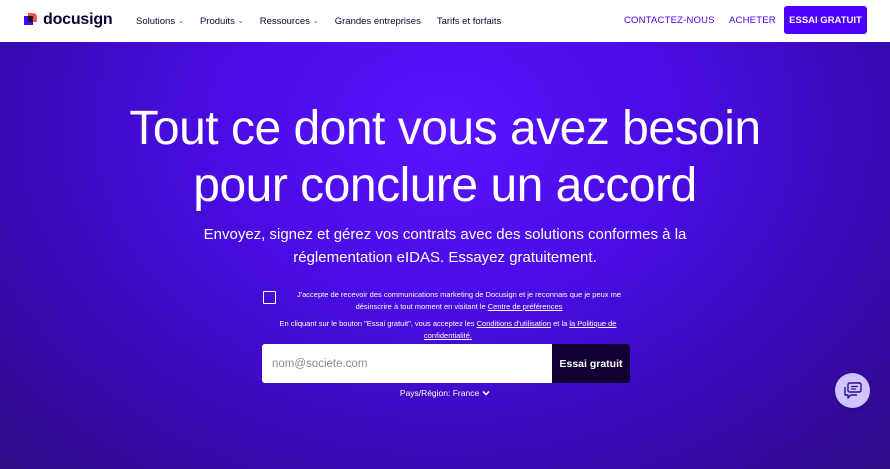 This screenshot has width=890, height=469. I want to click on chat-icon, so click(852, 390).